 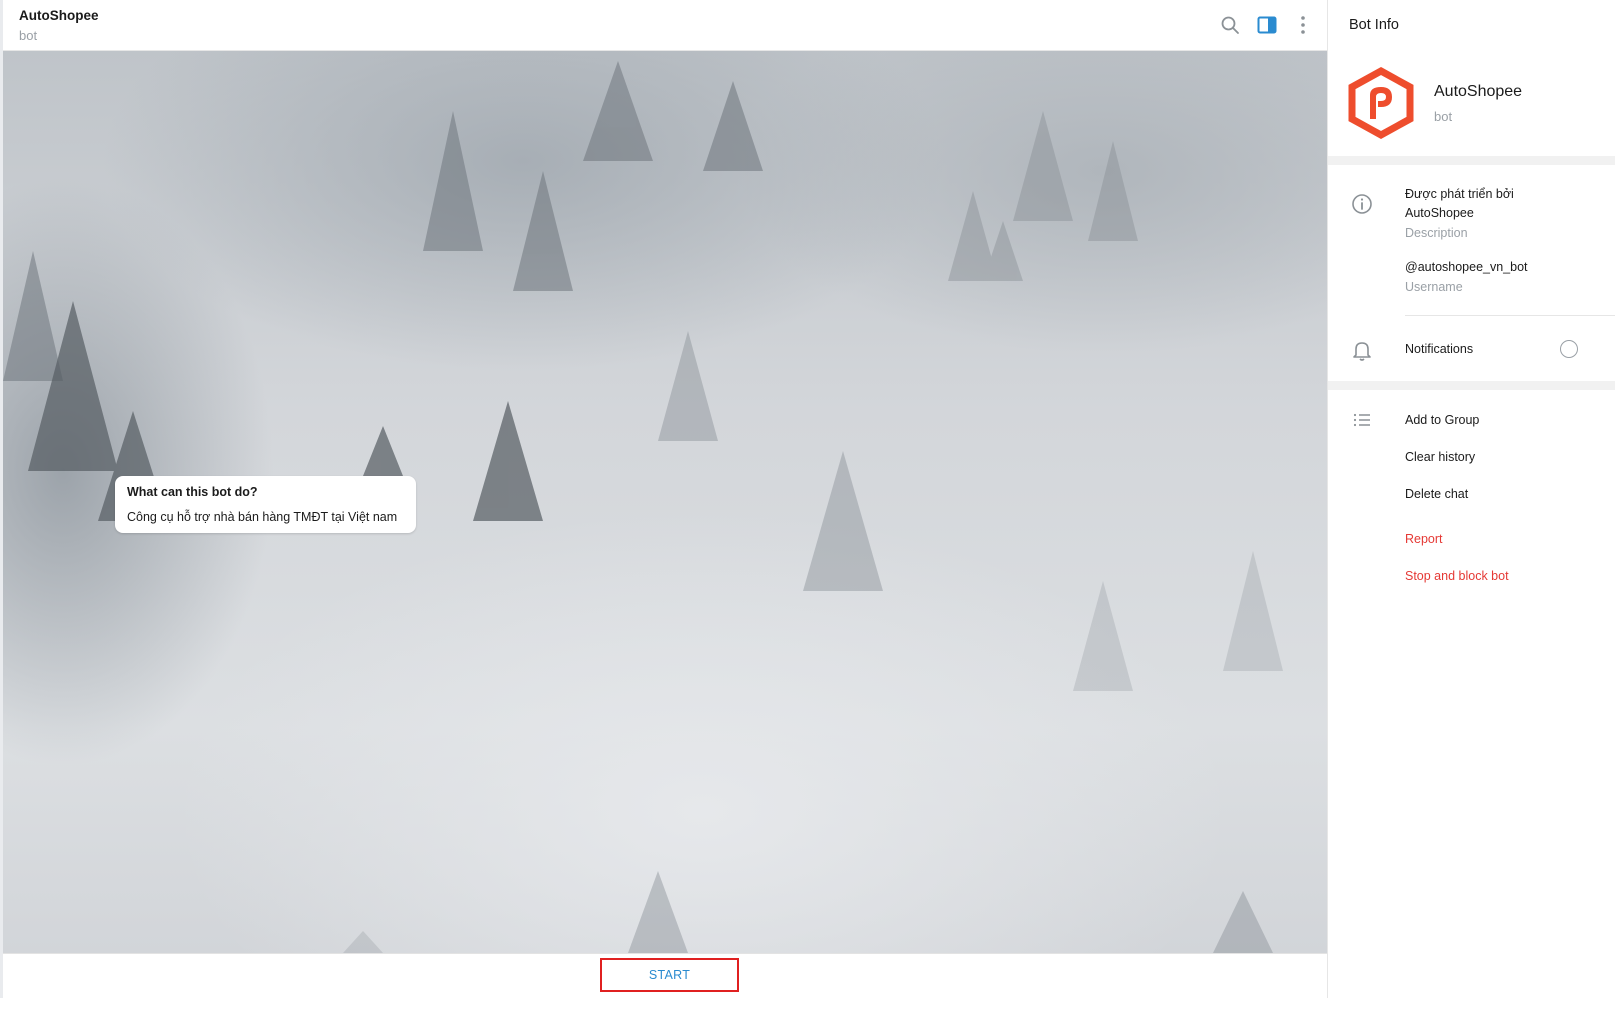 What do you see at coordinates (1457, 576) in the screenshot?
I see `stop-and-block-bot-button: Stop and block bot` at bounding box center [1457, 576].